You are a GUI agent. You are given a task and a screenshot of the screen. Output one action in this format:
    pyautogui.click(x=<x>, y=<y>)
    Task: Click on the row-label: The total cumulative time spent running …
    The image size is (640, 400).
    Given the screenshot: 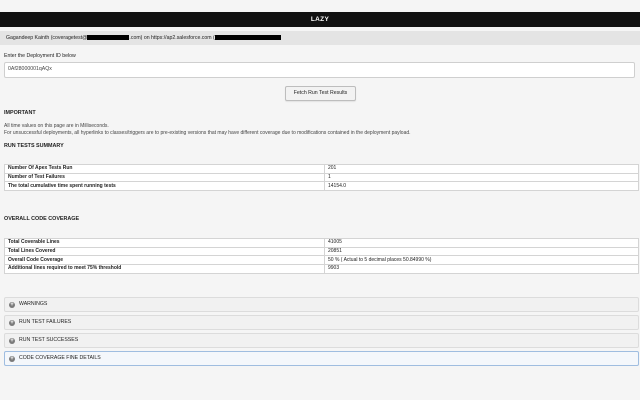 What is the action you would take?
    pyautogui.click(x=164, y=186)
    